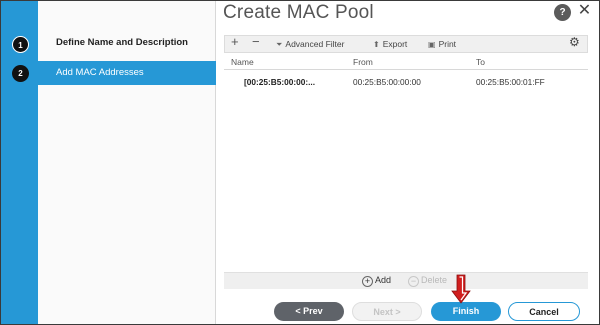 This screenshot has width=600, height=325. I want to click on table-toolbar: + − ⏷ Advanced Filter ⬆ Export ▣ Print ⚙, so click(406, 44).